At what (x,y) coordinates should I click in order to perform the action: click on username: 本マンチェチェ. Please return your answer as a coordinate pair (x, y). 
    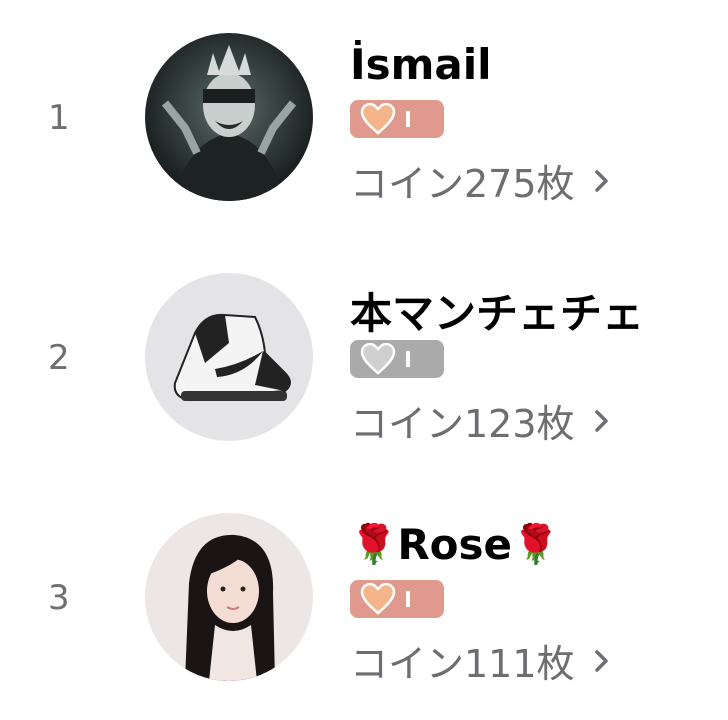
    Looking at the image, I should click on (497, 310).